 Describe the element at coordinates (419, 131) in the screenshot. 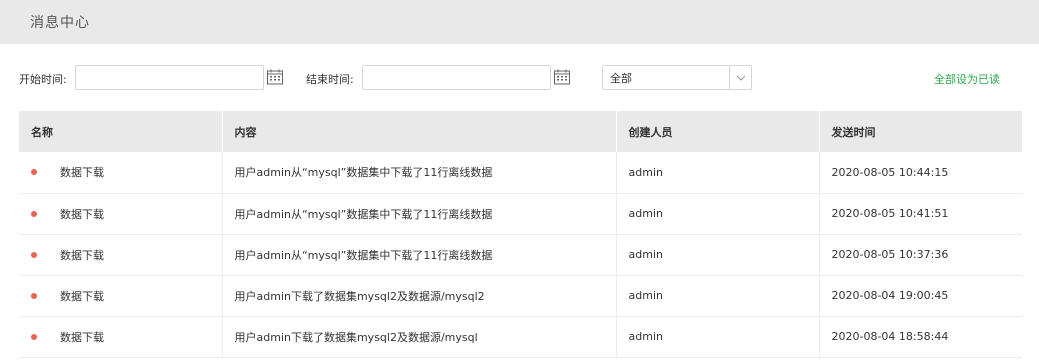

I see `column-header-content: 内容` at that location.